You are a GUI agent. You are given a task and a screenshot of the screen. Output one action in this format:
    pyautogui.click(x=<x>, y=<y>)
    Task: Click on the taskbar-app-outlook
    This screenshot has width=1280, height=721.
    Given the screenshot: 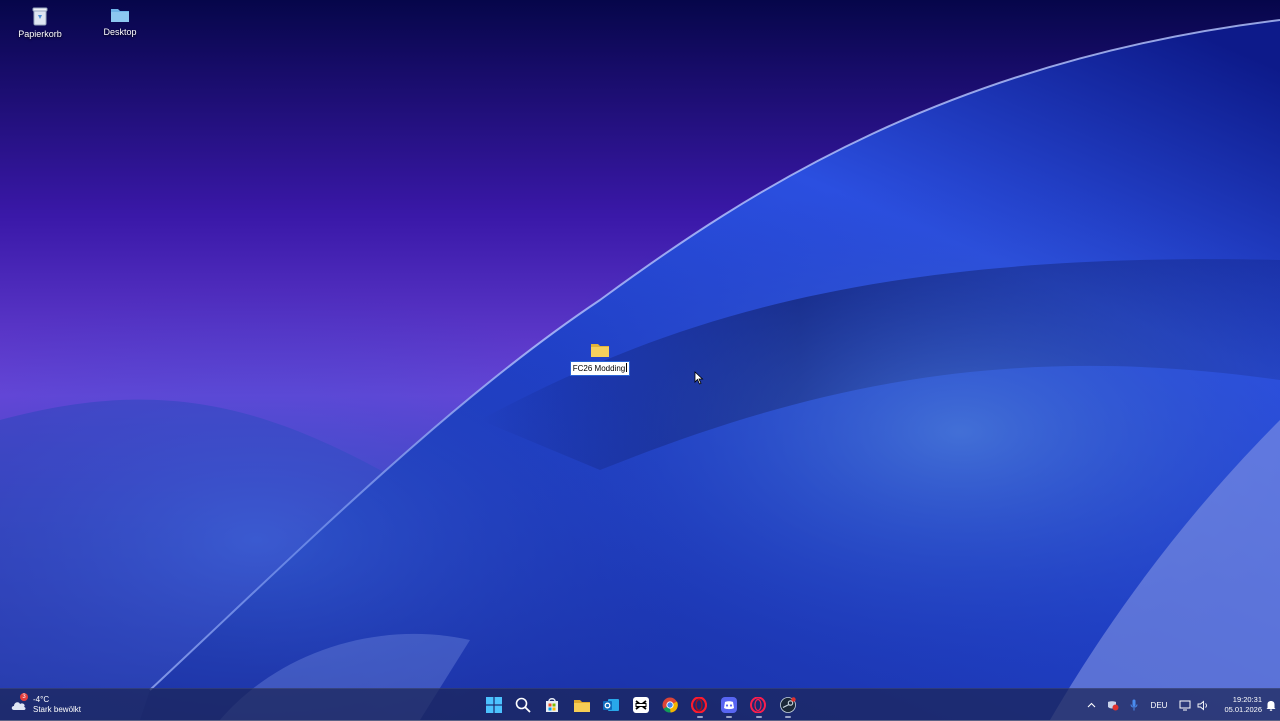 What is the action you would take?
    pyautogui.click(x=611, y=705)
    